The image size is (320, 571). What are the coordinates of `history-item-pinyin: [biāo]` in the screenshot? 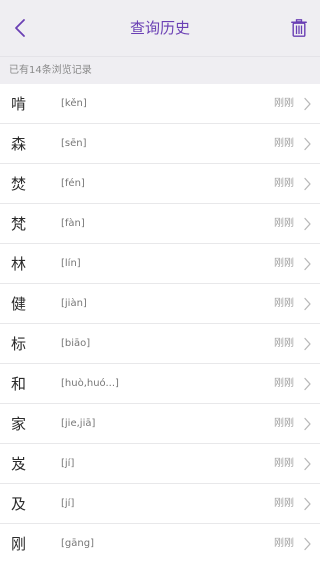 It's located at (76, 343).